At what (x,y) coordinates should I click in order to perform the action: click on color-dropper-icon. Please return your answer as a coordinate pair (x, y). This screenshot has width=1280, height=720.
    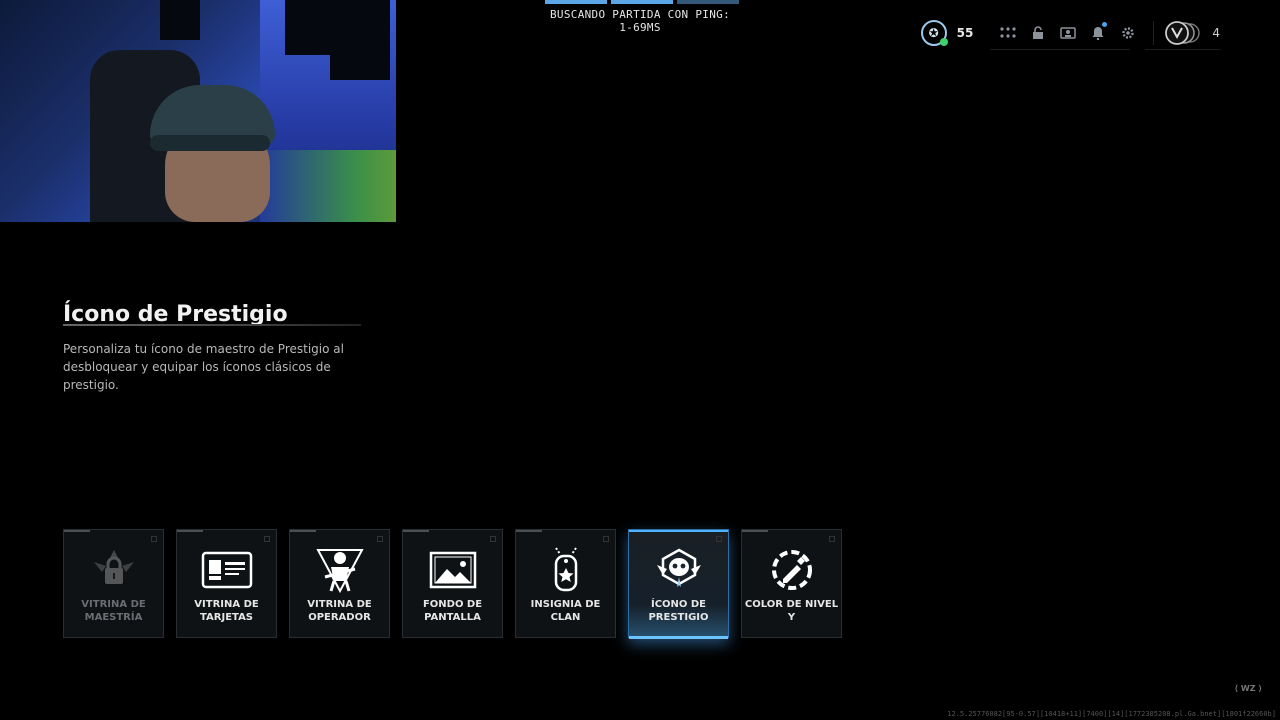
    Looking at the image, I should click on (792, 570).